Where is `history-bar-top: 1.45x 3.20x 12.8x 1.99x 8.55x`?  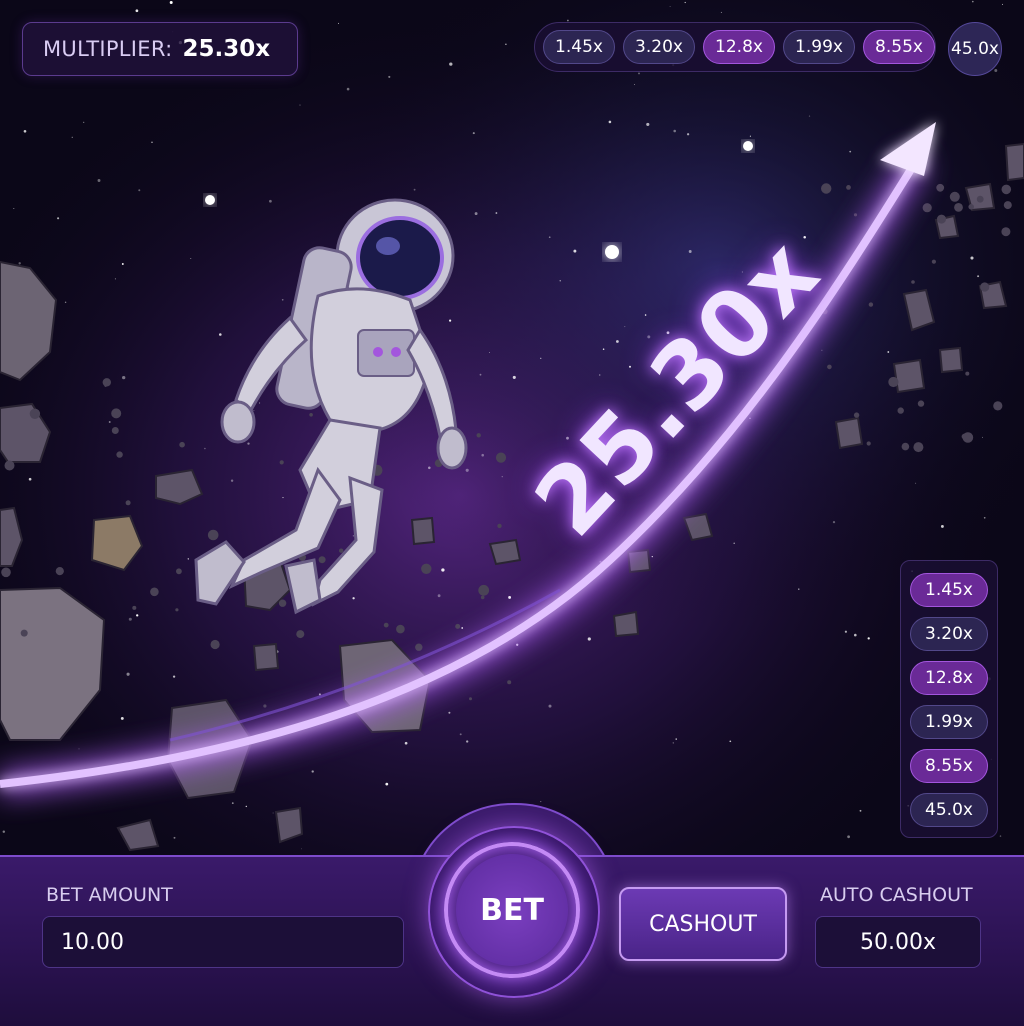
history-bar-top: 1.45x 3.20x 12.8x 1.99x 8.55x is located at coordinates (735, 47).